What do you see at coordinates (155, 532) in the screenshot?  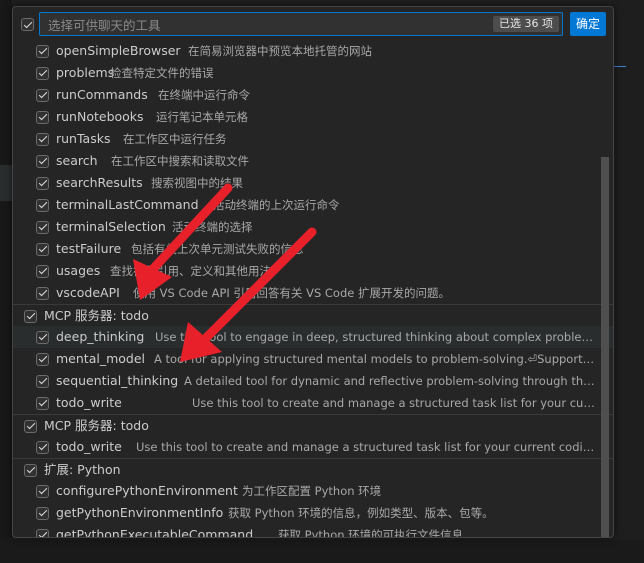 I see `tool-name: getPythonExecutableCommand` at bounding box center [155, 532].